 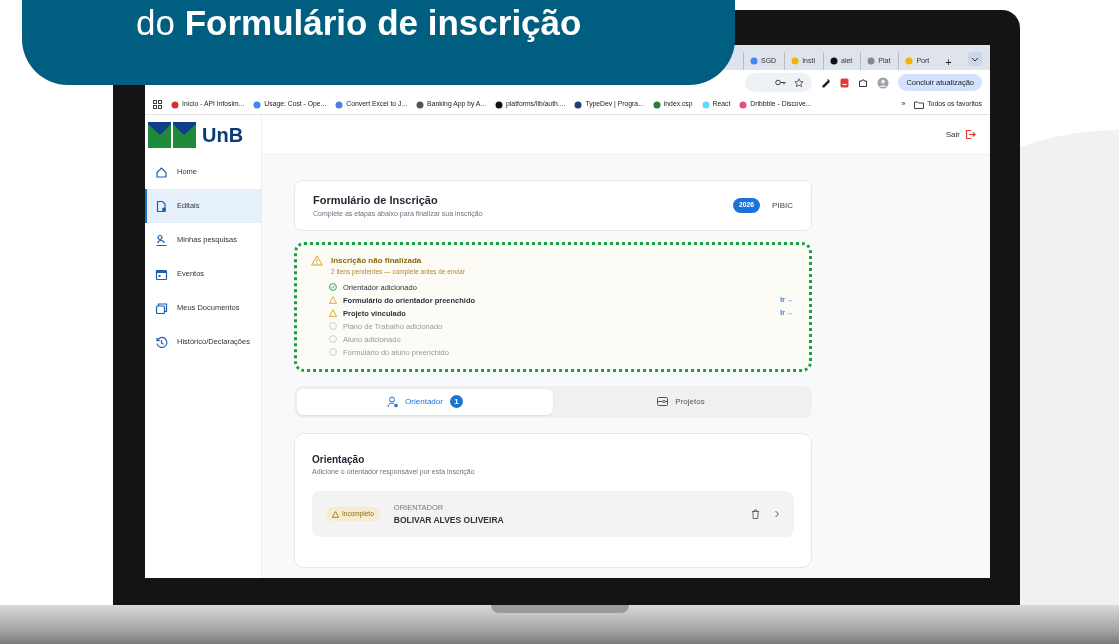 I want to click on address-field, so click(x=779, y=82).